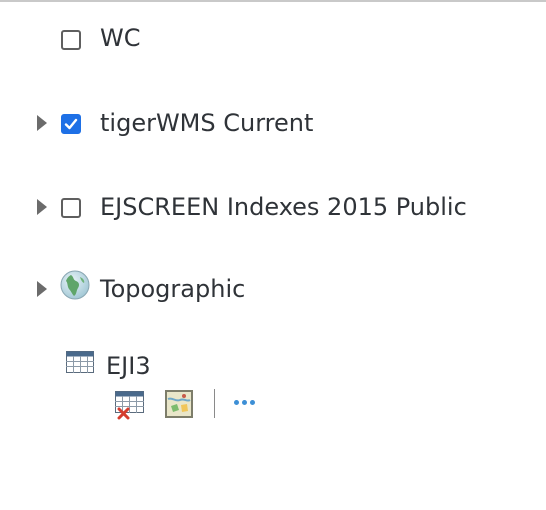 Image resolution: width=546 pixels, height=510 pixels. Describe the element at coordinates (214, 403) in the screenshot. I see `action-divider` at that location.